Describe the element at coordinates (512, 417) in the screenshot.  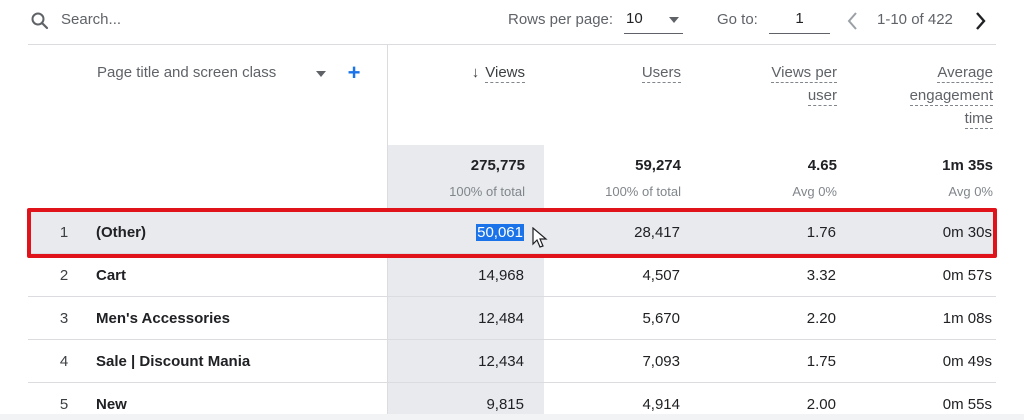
I see `horizontal-scrollbar` at that location.